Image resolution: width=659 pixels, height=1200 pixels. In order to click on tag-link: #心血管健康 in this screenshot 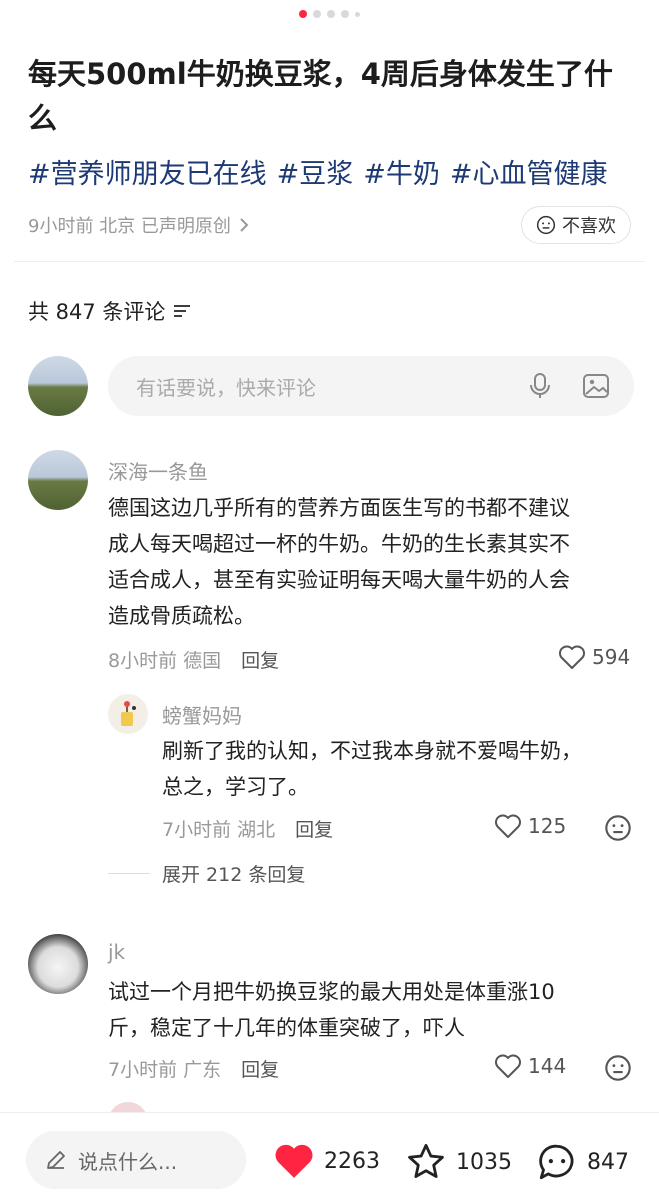, I will do `click(529, 171)`.